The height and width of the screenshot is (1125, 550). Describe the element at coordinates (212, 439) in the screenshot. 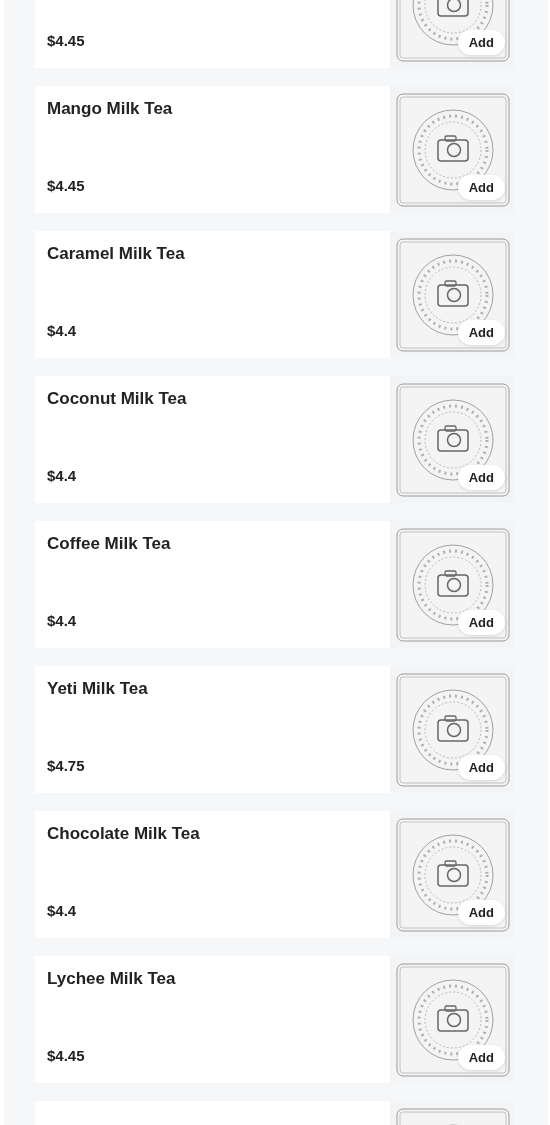

I see `item-card: Coconut Milk Tea $4.4` at that location.